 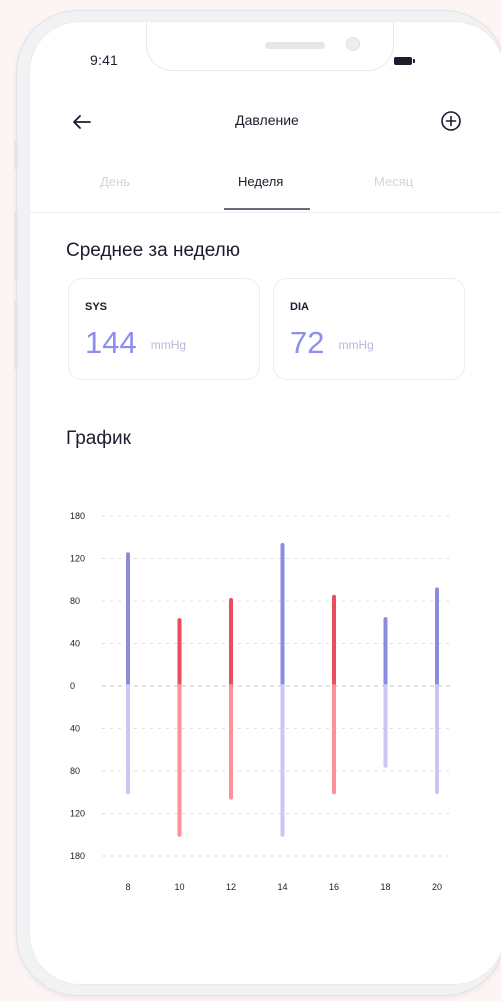 What do you see at coordinates (153, 250) in the screenshot?
I see `weekly-average-title: Среднее за неделю` at bounding box center [153, 250].